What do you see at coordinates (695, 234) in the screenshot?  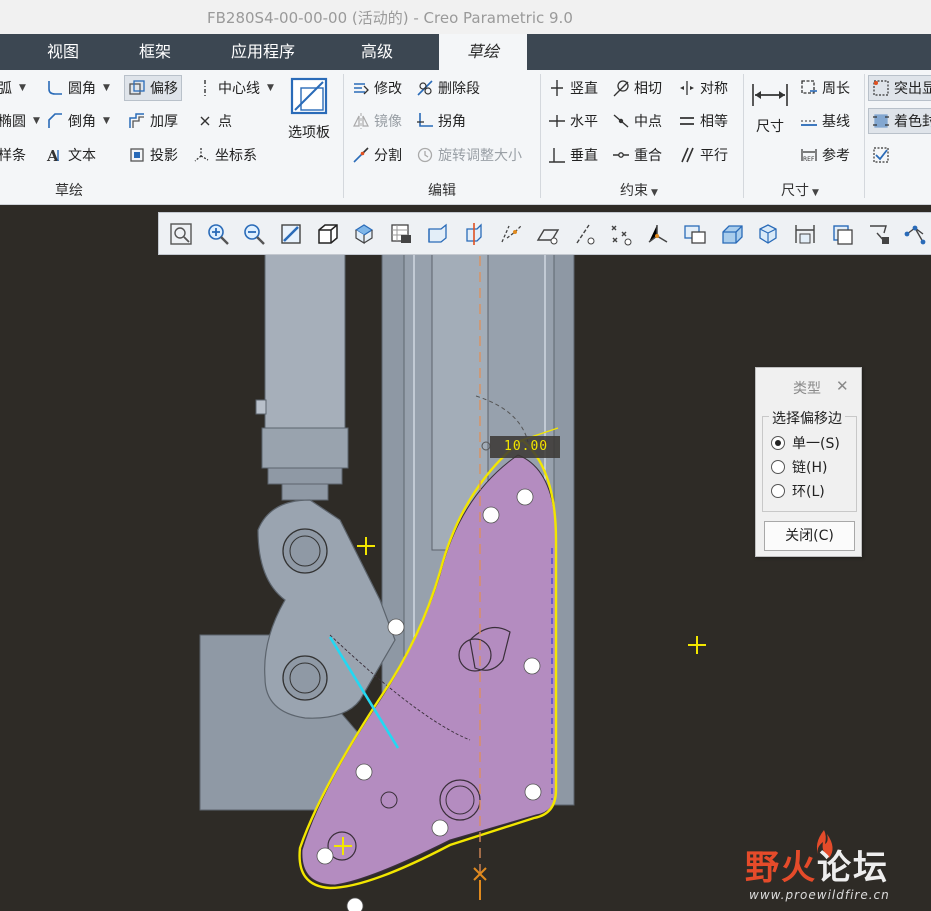 I see `annotation-display-button` at bounding box center [695, 234].